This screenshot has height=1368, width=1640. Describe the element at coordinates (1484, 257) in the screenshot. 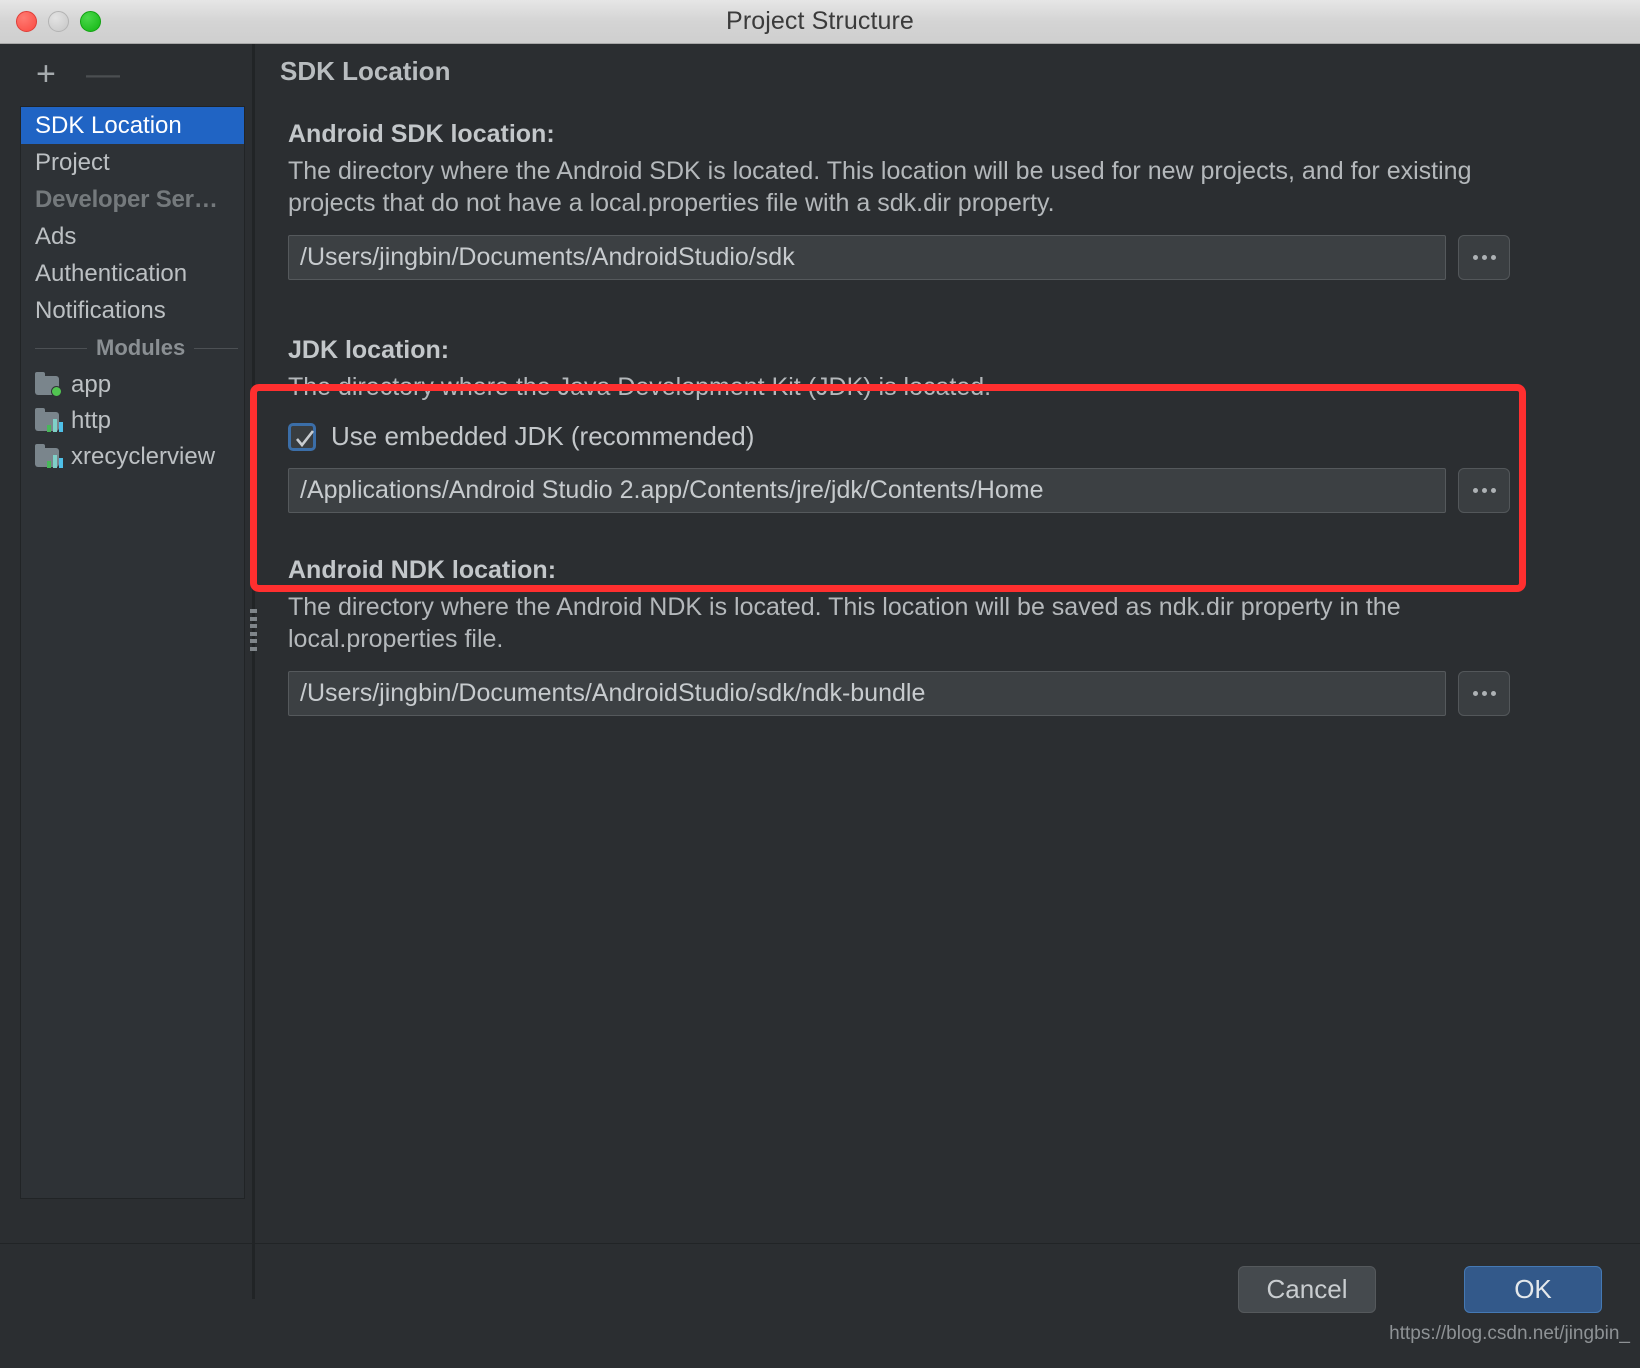

I see `sdk-browse-button` at that location.